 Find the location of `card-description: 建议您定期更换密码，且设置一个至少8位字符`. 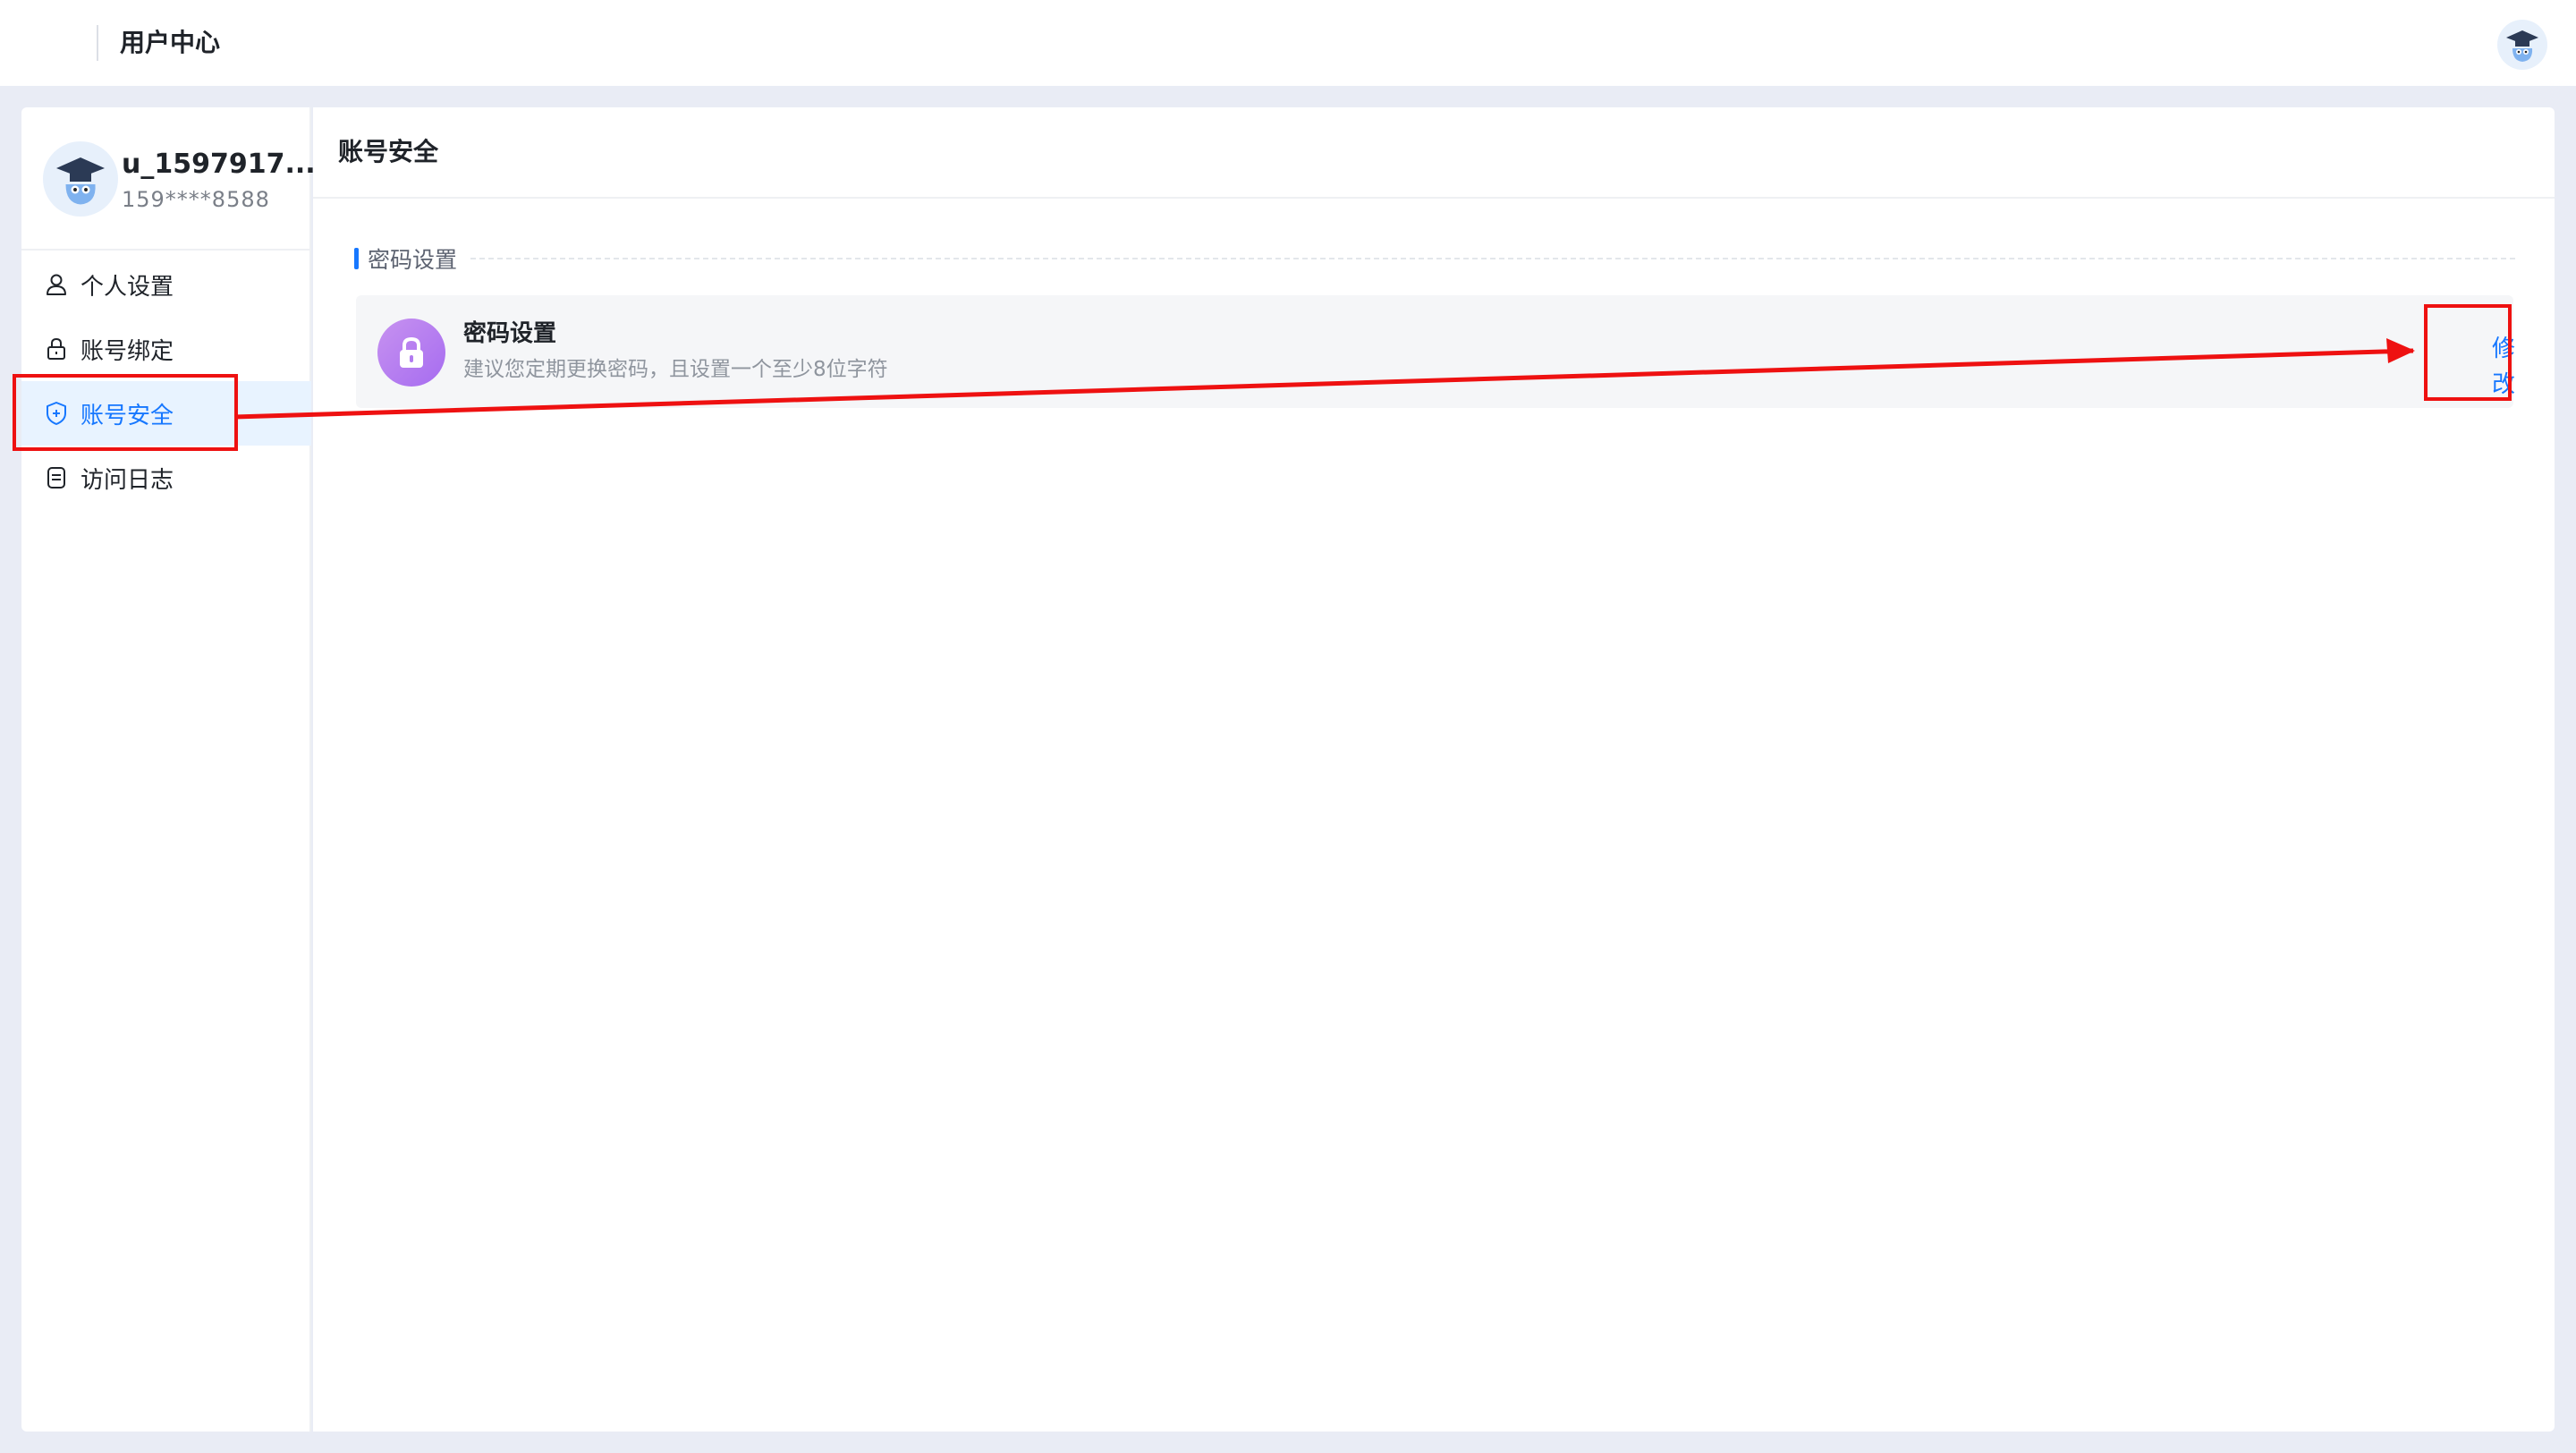

card-description: 建议您定期更换密码，且设置一个至少8位字符 is located at coordinates (675, 369).